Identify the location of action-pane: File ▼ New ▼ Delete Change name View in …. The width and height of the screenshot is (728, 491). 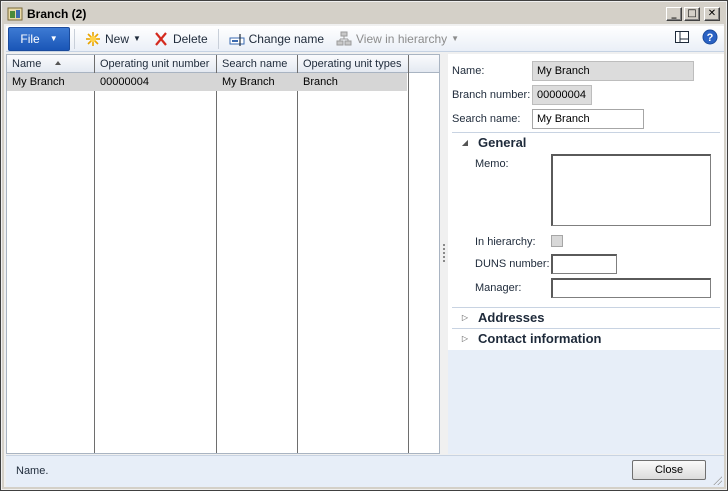
(365, 39).